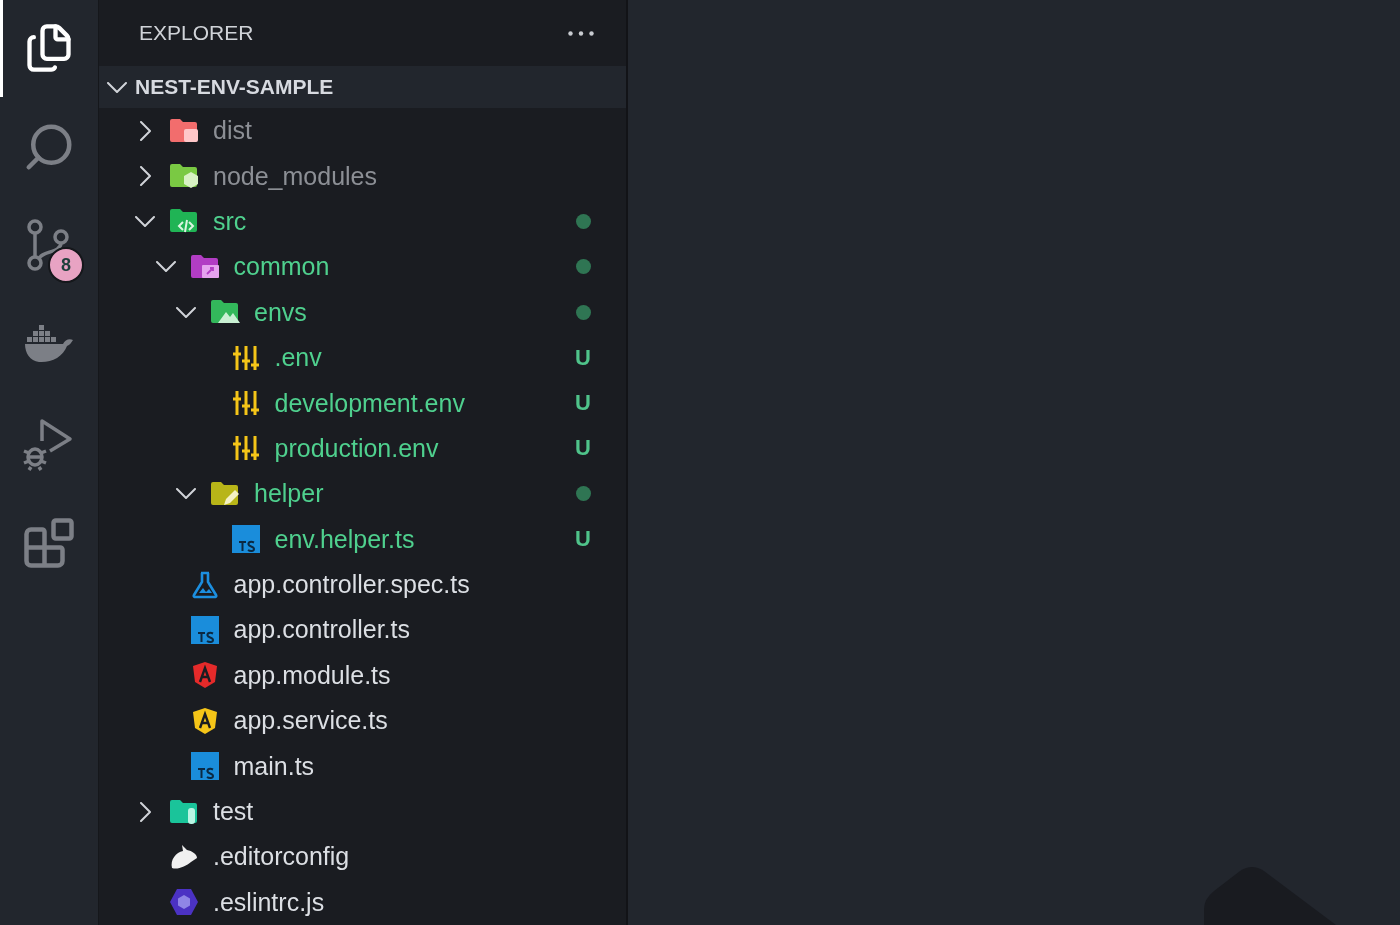 Image resolution: width=1400 pixels, height=925 pixels. Describe the element at coordinates (362, 811) in the screenshot. I see `folder-row: test` at that location.